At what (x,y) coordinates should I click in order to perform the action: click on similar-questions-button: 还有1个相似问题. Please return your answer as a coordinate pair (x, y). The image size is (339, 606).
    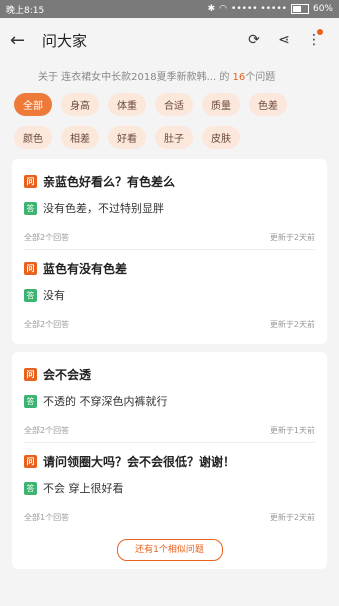
    Looking at the image, I should click on (169, 550).